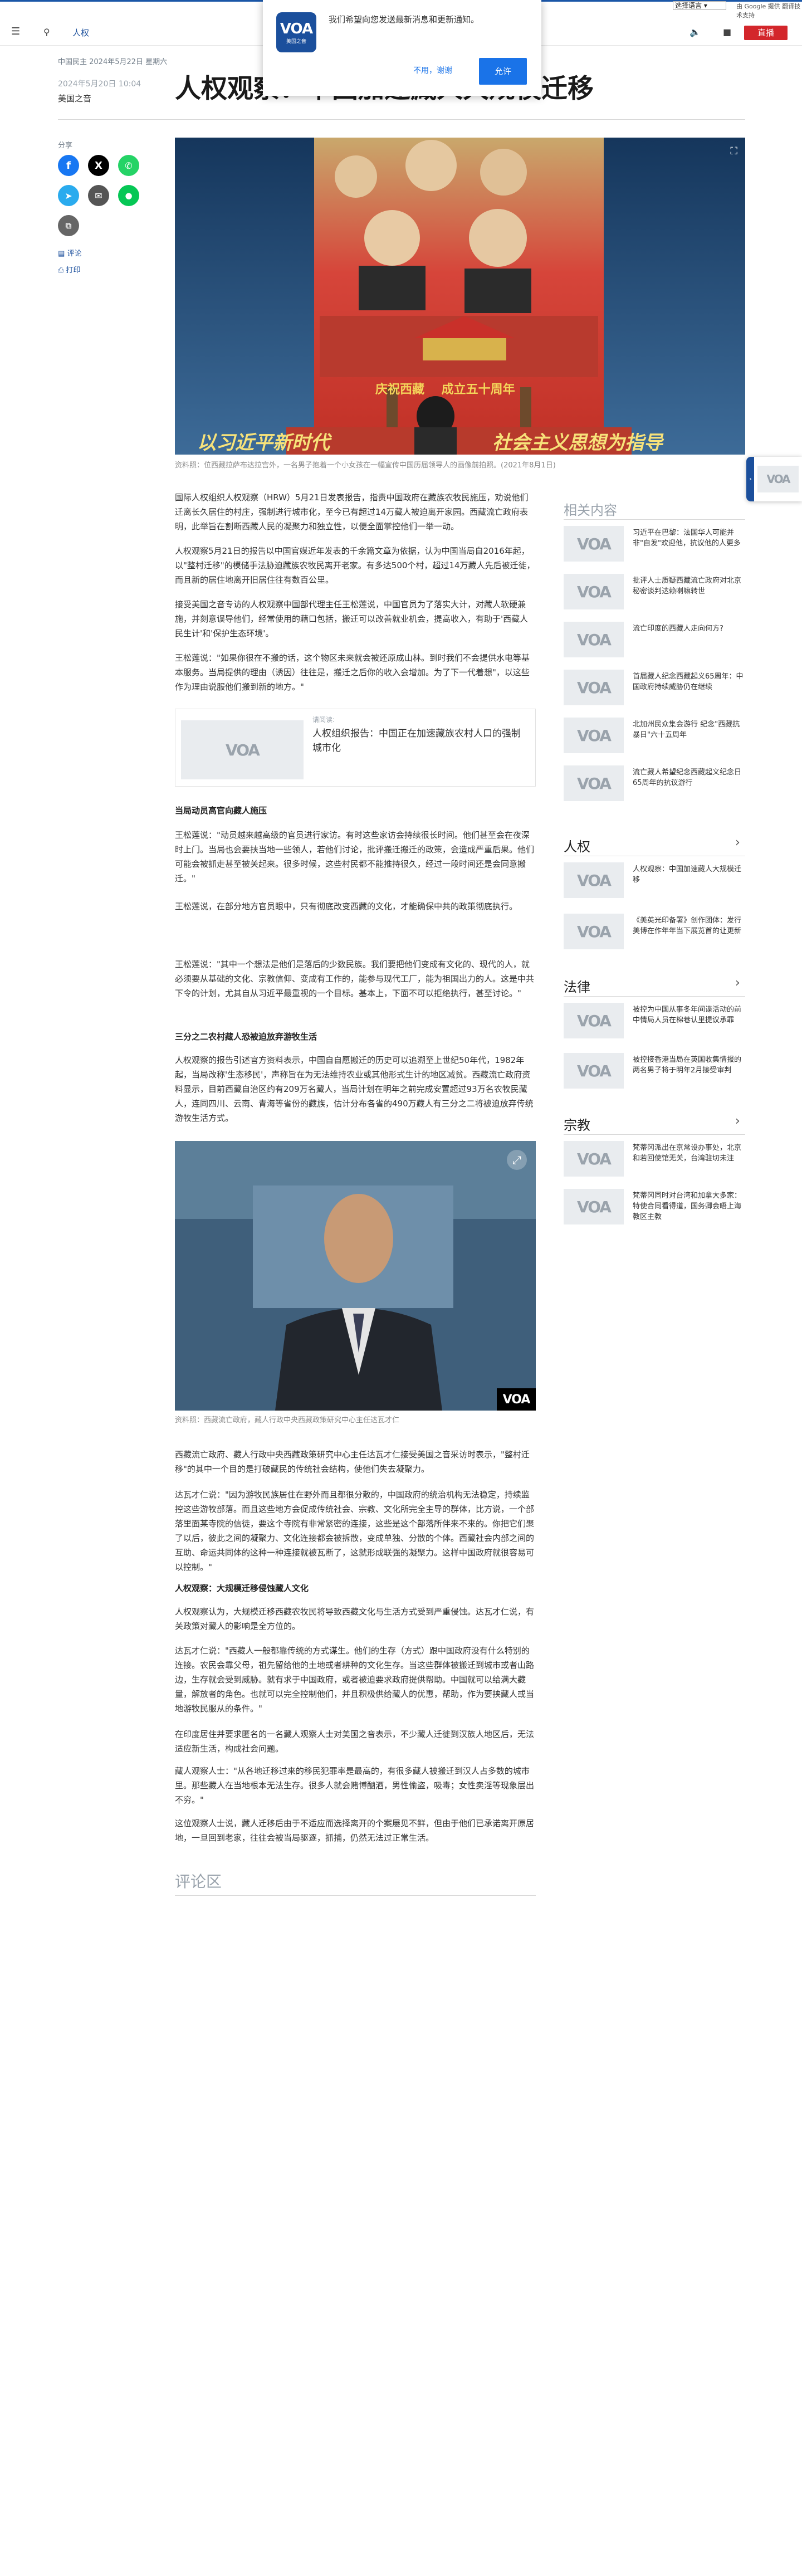 This screenshot has width=802, height=2576. I want to click on related-article-card: VOA 请阅读: 人权组织报告：中国正在加速藏族农村人口的强制城市化, so click(355, 748).